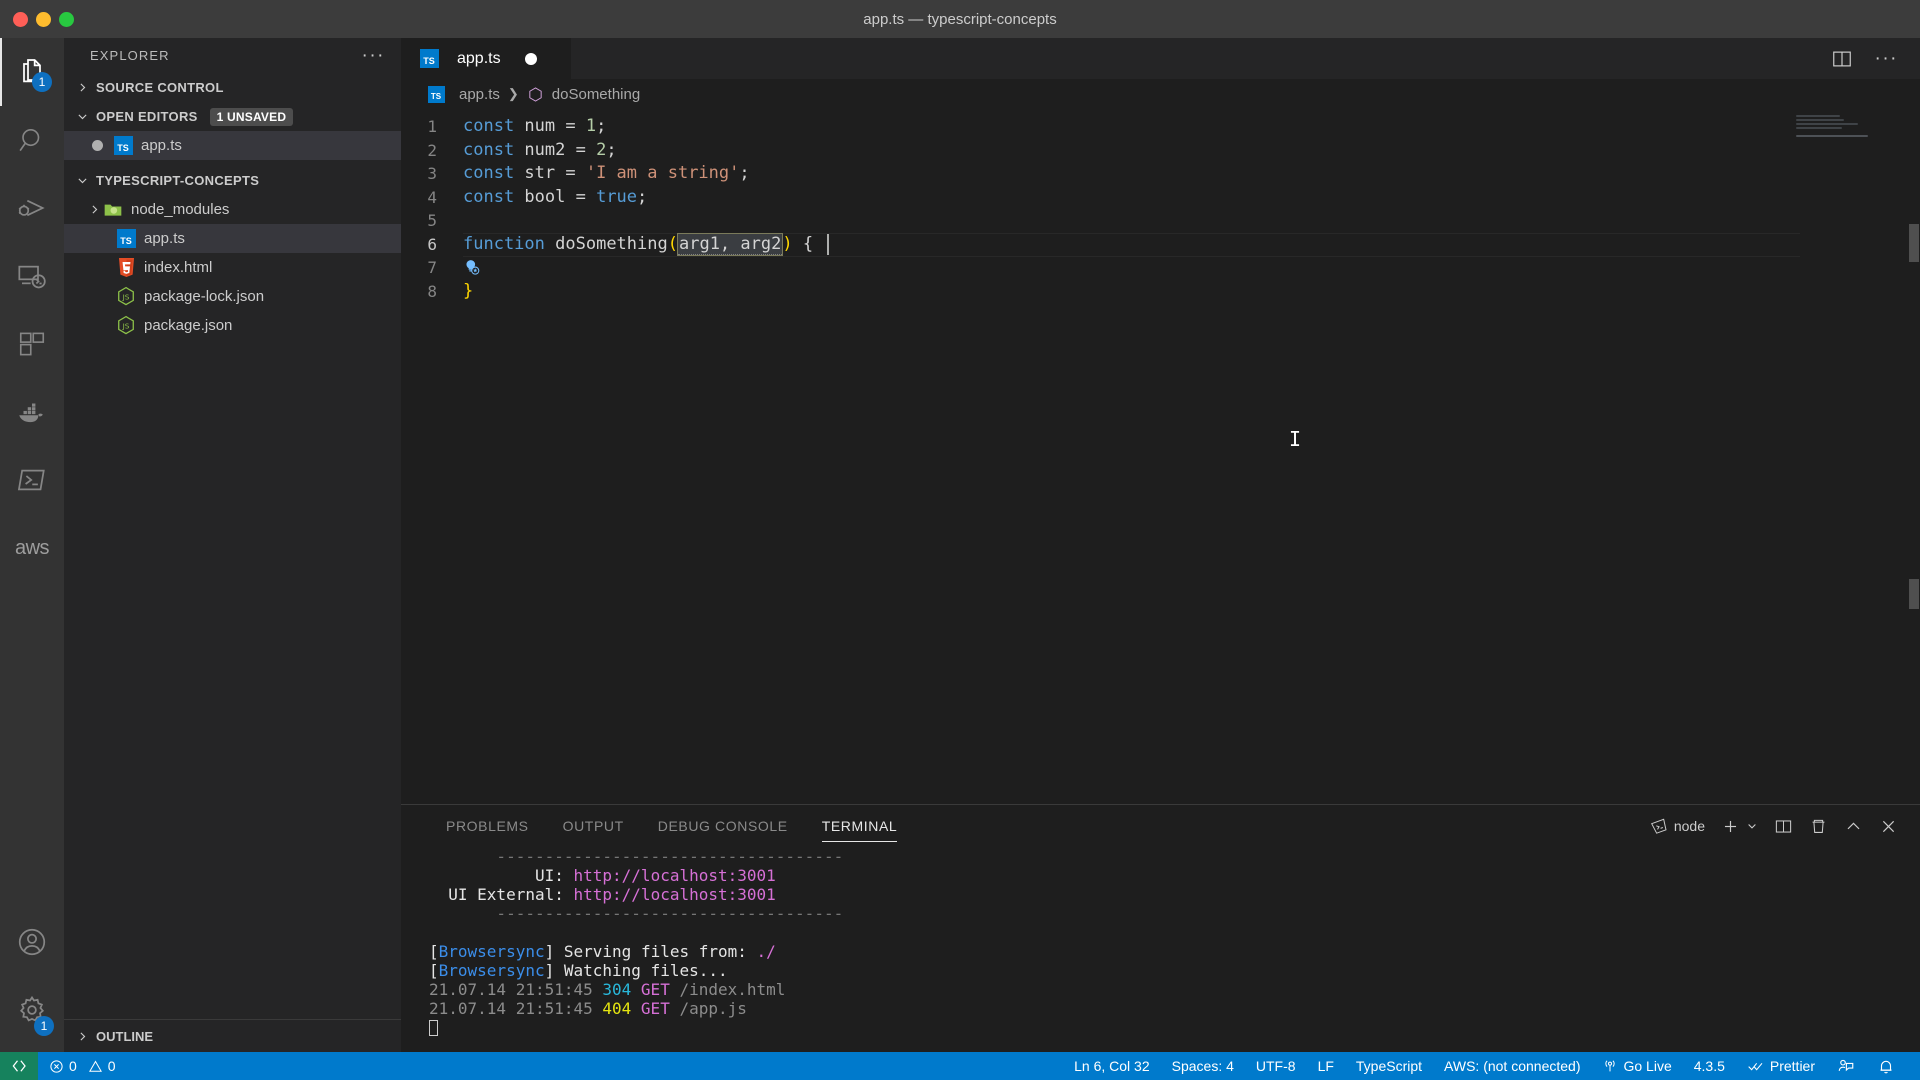  What do you see at coordinates (433, 1028) in the screenshot?
I see `terminal-cursor` at bounding box center [433, 1028].